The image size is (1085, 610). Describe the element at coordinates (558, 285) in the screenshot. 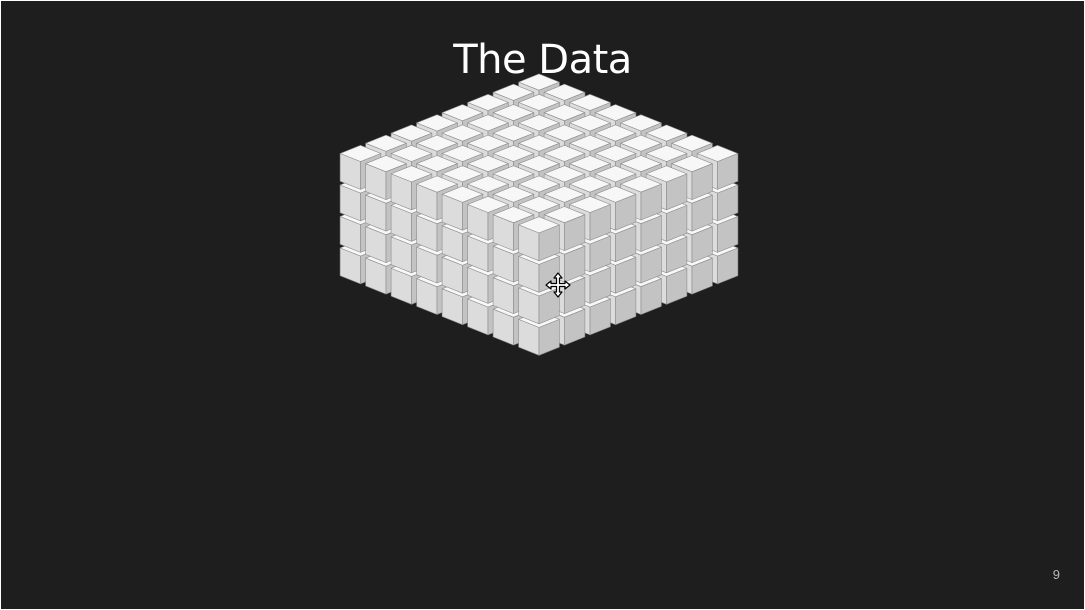

I see `move-cursor-icon` at that location.